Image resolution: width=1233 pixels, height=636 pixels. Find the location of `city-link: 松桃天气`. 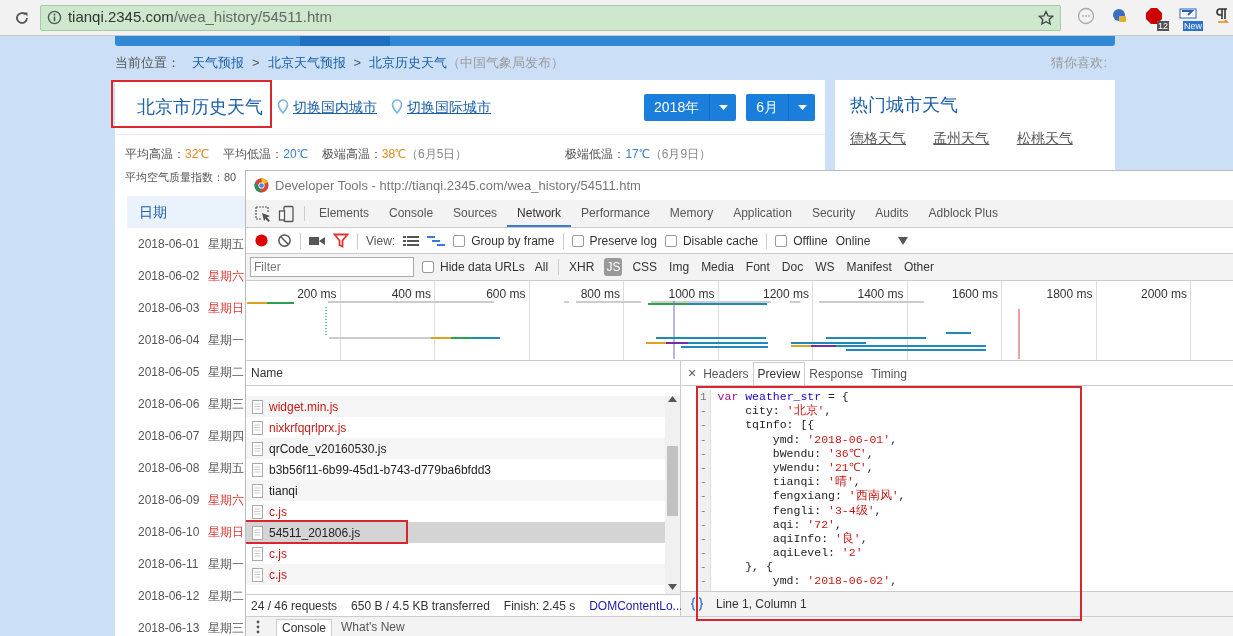

city-link: 松桃天气 is located at coordinates (1058, 138).